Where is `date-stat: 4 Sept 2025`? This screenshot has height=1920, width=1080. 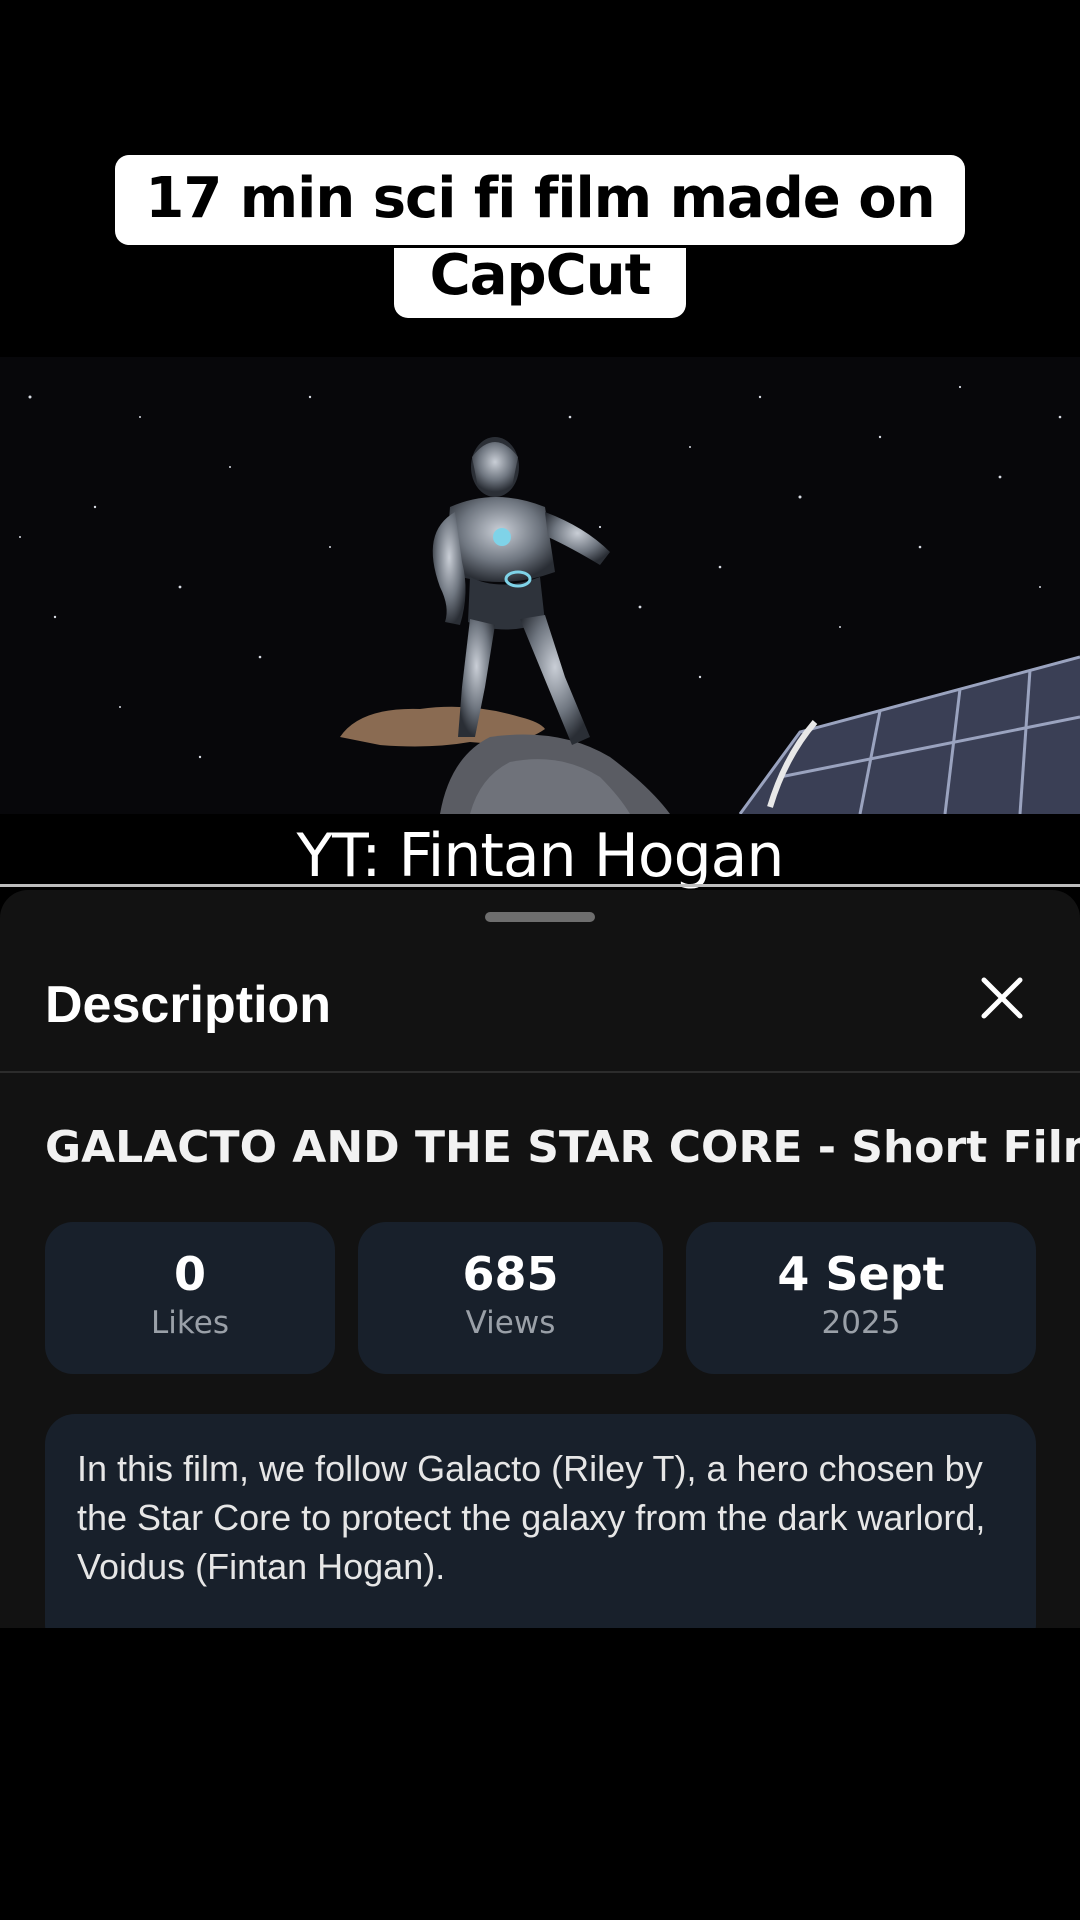
date-stat: 4 Sept 2025 is located at coordinates (861, 1298).